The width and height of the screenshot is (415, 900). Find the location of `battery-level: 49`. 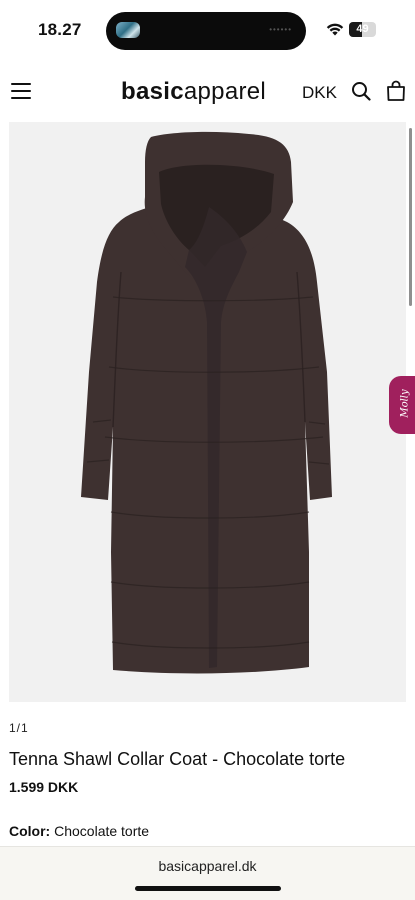

battery-level: 49 is located at coordinates (362, 29).